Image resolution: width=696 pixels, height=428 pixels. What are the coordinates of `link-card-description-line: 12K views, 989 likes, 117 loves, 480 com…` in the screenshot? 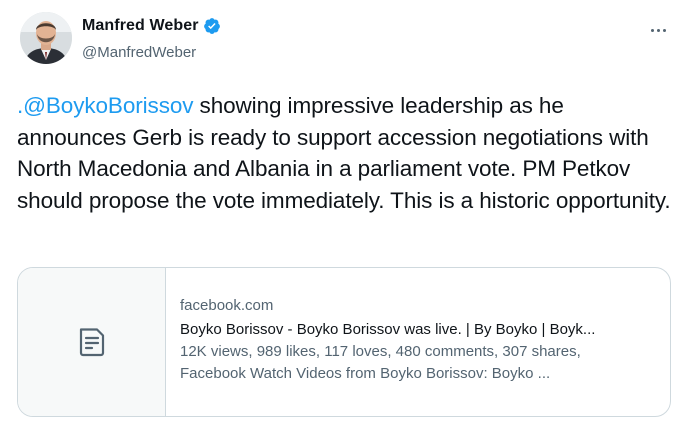 It's located at (380, 351).